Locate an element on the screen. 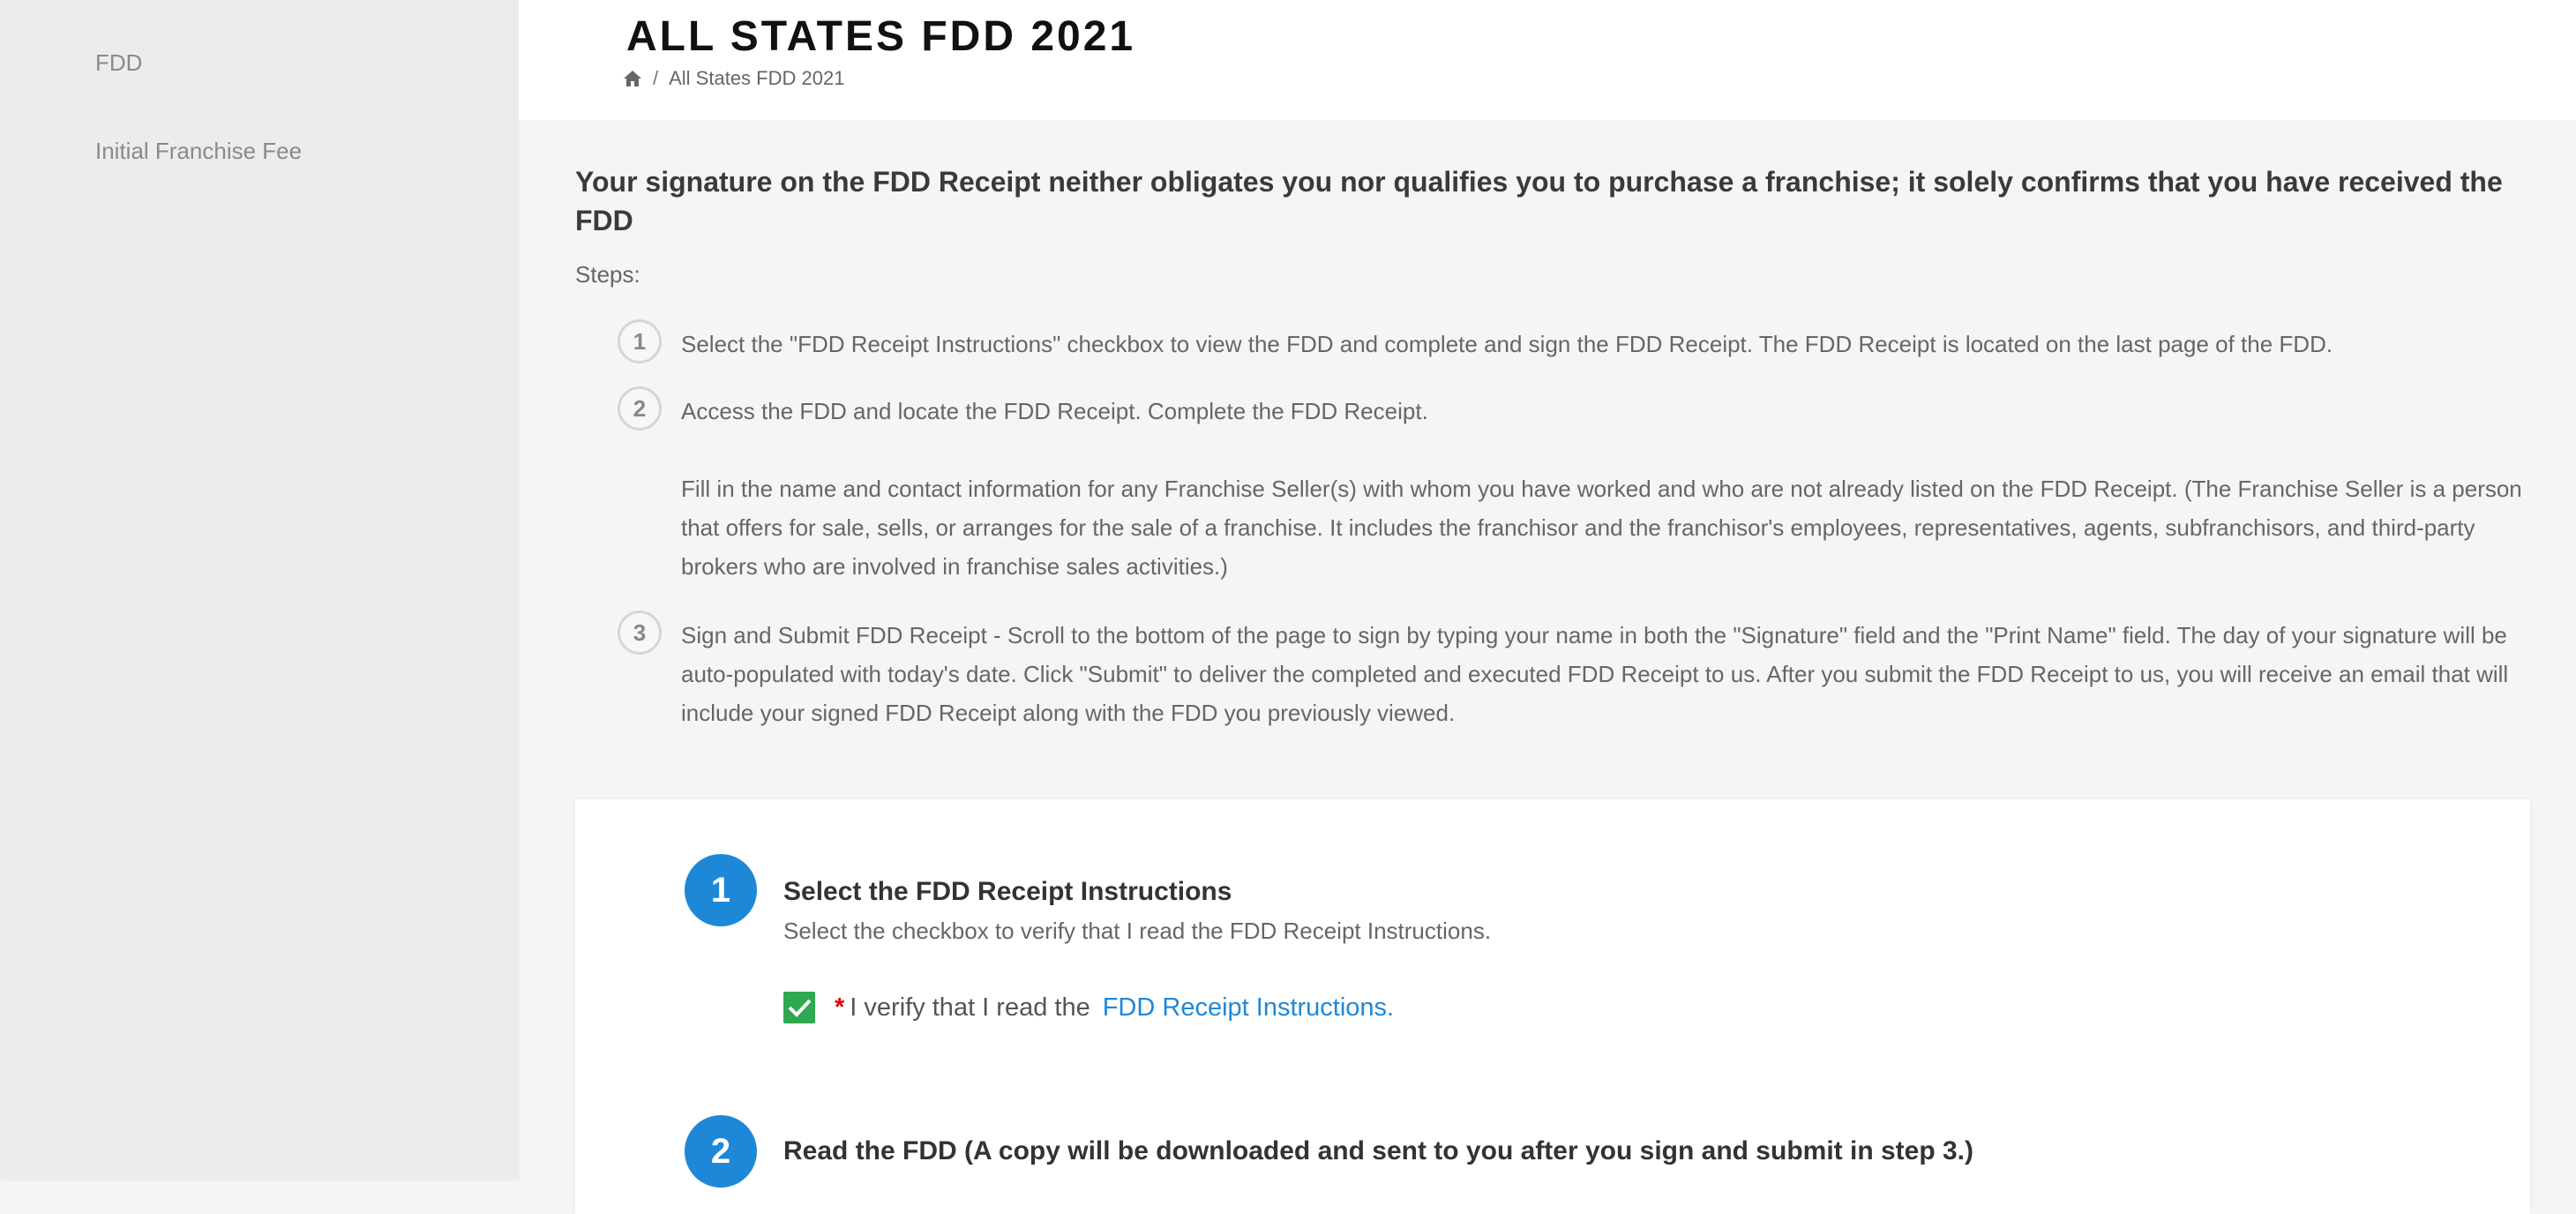 The height and width of the screenshot is (1214, 2576). sidebar-item-fdd: FDD is located at coordinates (119, 63).